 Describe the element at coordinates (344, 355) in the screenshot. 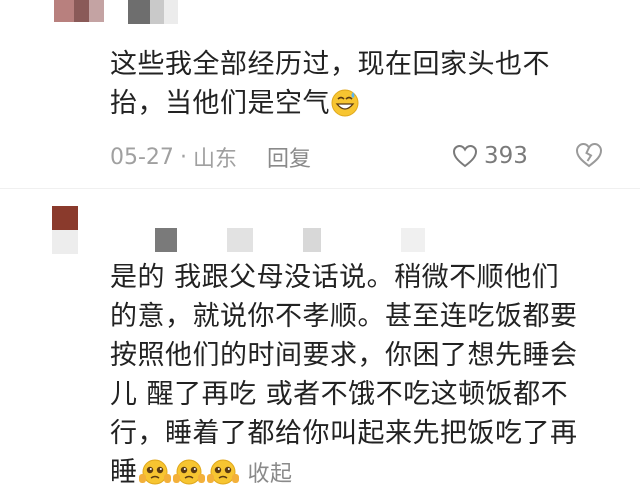

I see `comment-line: 按照他们的时间要求，你困了想先睡会` at that location.